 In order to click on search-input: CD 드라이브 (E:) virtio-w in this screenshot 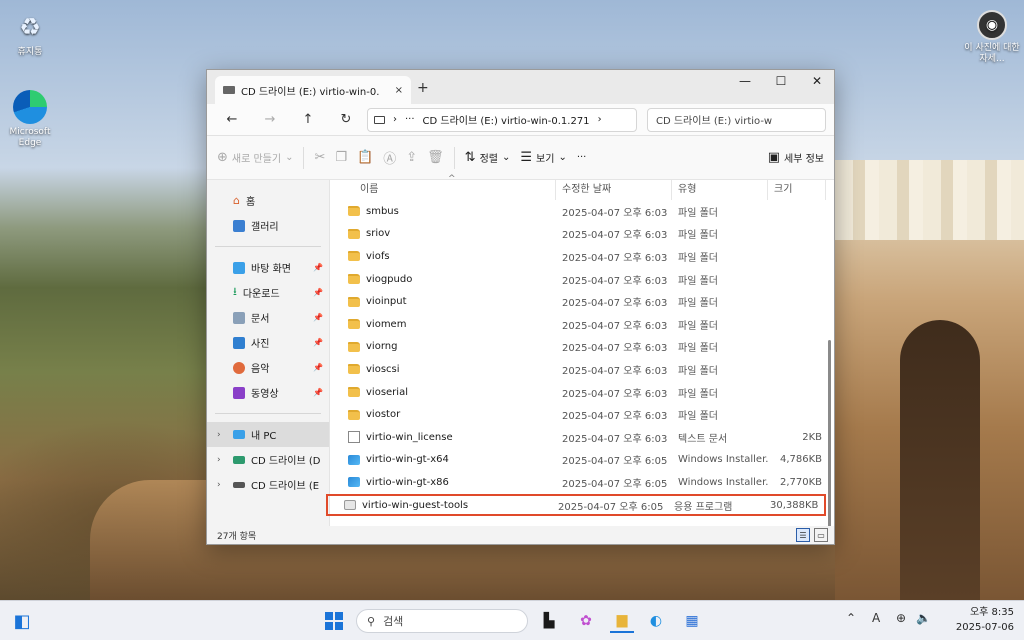, I will do `click(736, 119)`.